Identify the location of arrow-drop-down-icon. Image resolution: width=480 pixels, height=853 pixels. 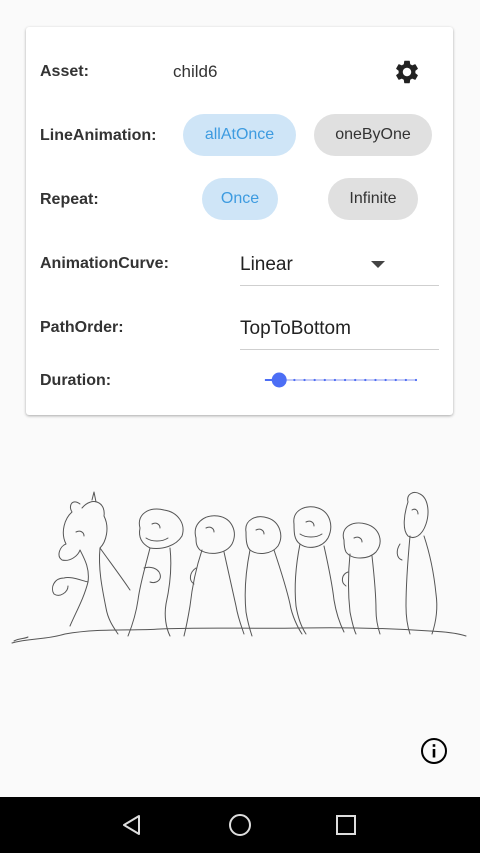
(378, 264).